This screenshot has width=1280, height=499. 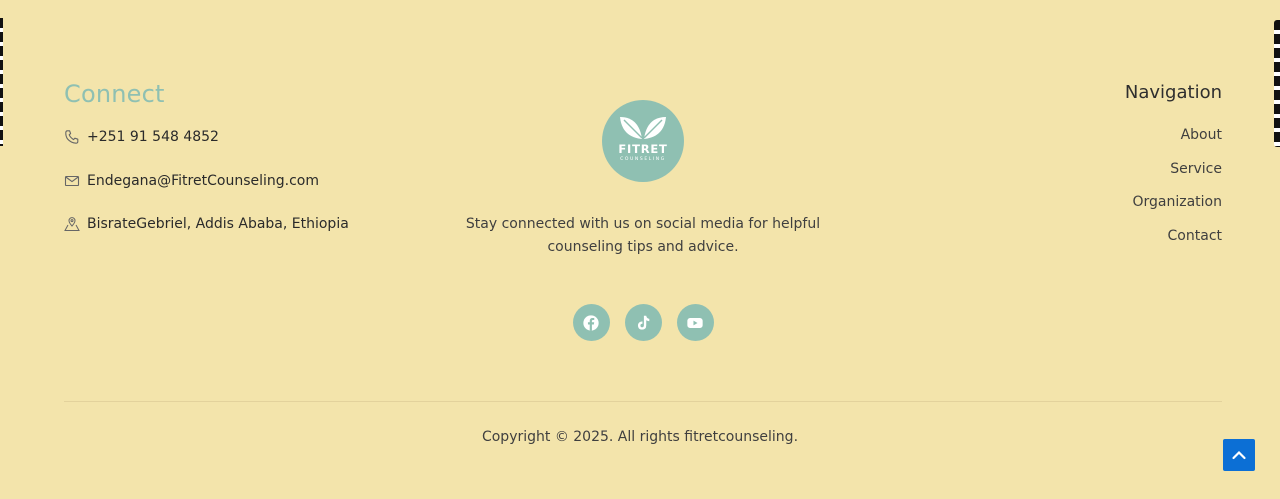 What do you see at coordinates (1173, 92) in the screenshot?
I see `navigation-heading: Navigation` at bounding box center [1173, 92].